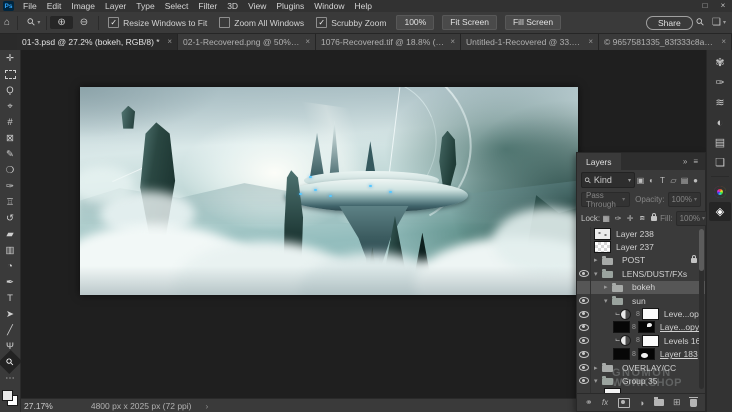 The height and width of the screenshot is (412, 732). What do you see at coordinates (684, 180) in the screenshot?
I see `filter-smartobject-icon: ▤` at bounding box center [684, 180].